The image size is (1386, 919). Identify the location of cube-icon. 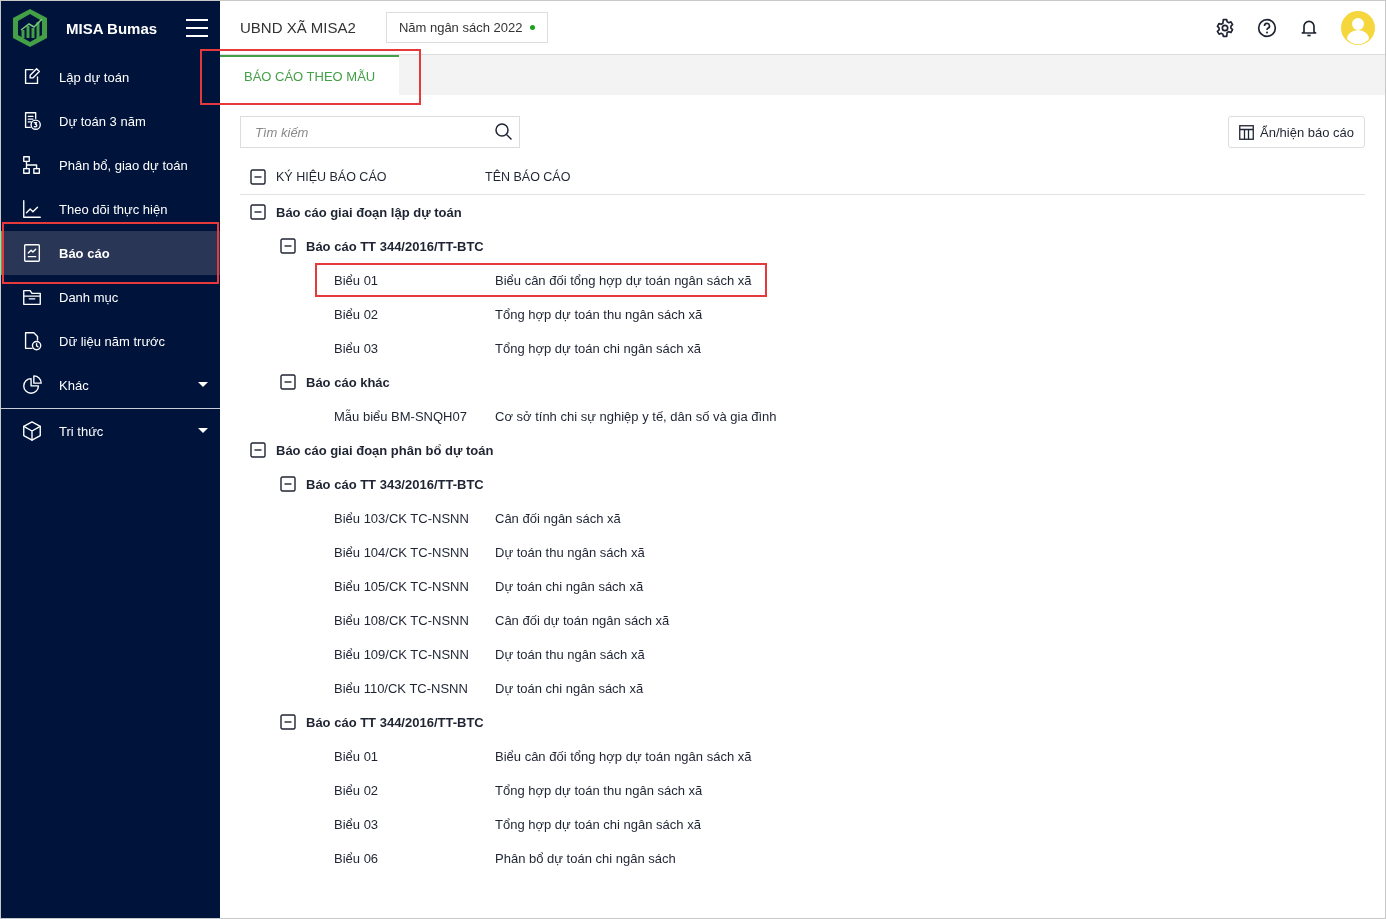
(32, 431).